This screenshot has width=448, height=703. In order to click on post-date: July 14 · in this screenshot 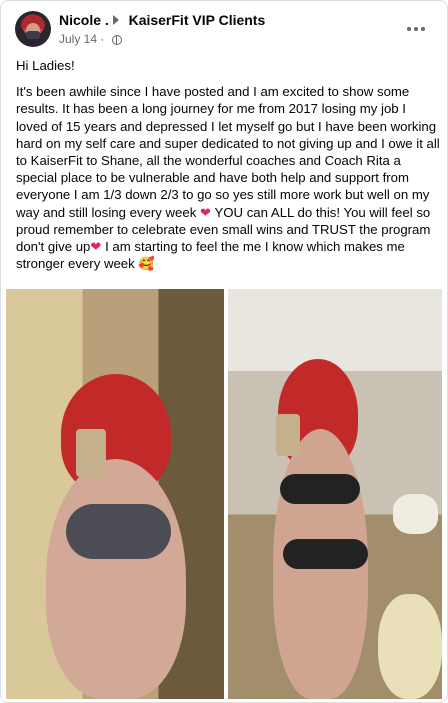, I will do `click(81, 39)`.